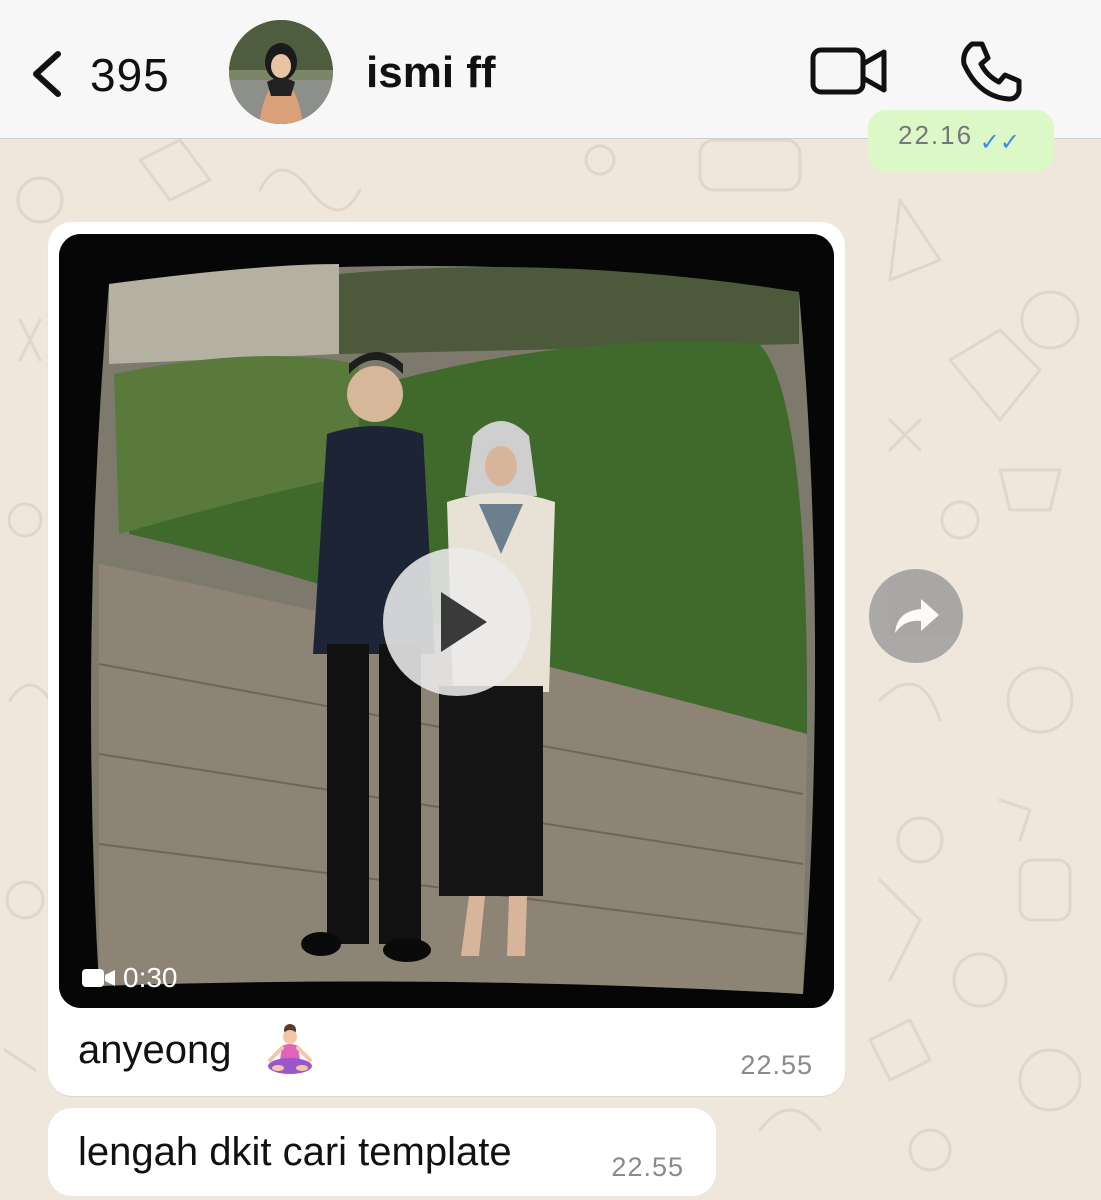 The height and width of the screenshot is (1200, 1101). What do you see at coordinates (936, 135) in the screenshot?
I see `message-time: 22.16` at bounding box center [936, 135].